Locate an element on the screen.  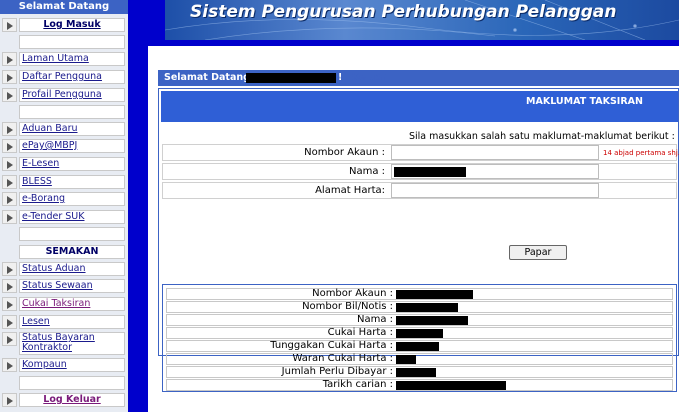
sidebar-item-e-tender-suk: e-Tender SUK is located at coordinates (64, 217).